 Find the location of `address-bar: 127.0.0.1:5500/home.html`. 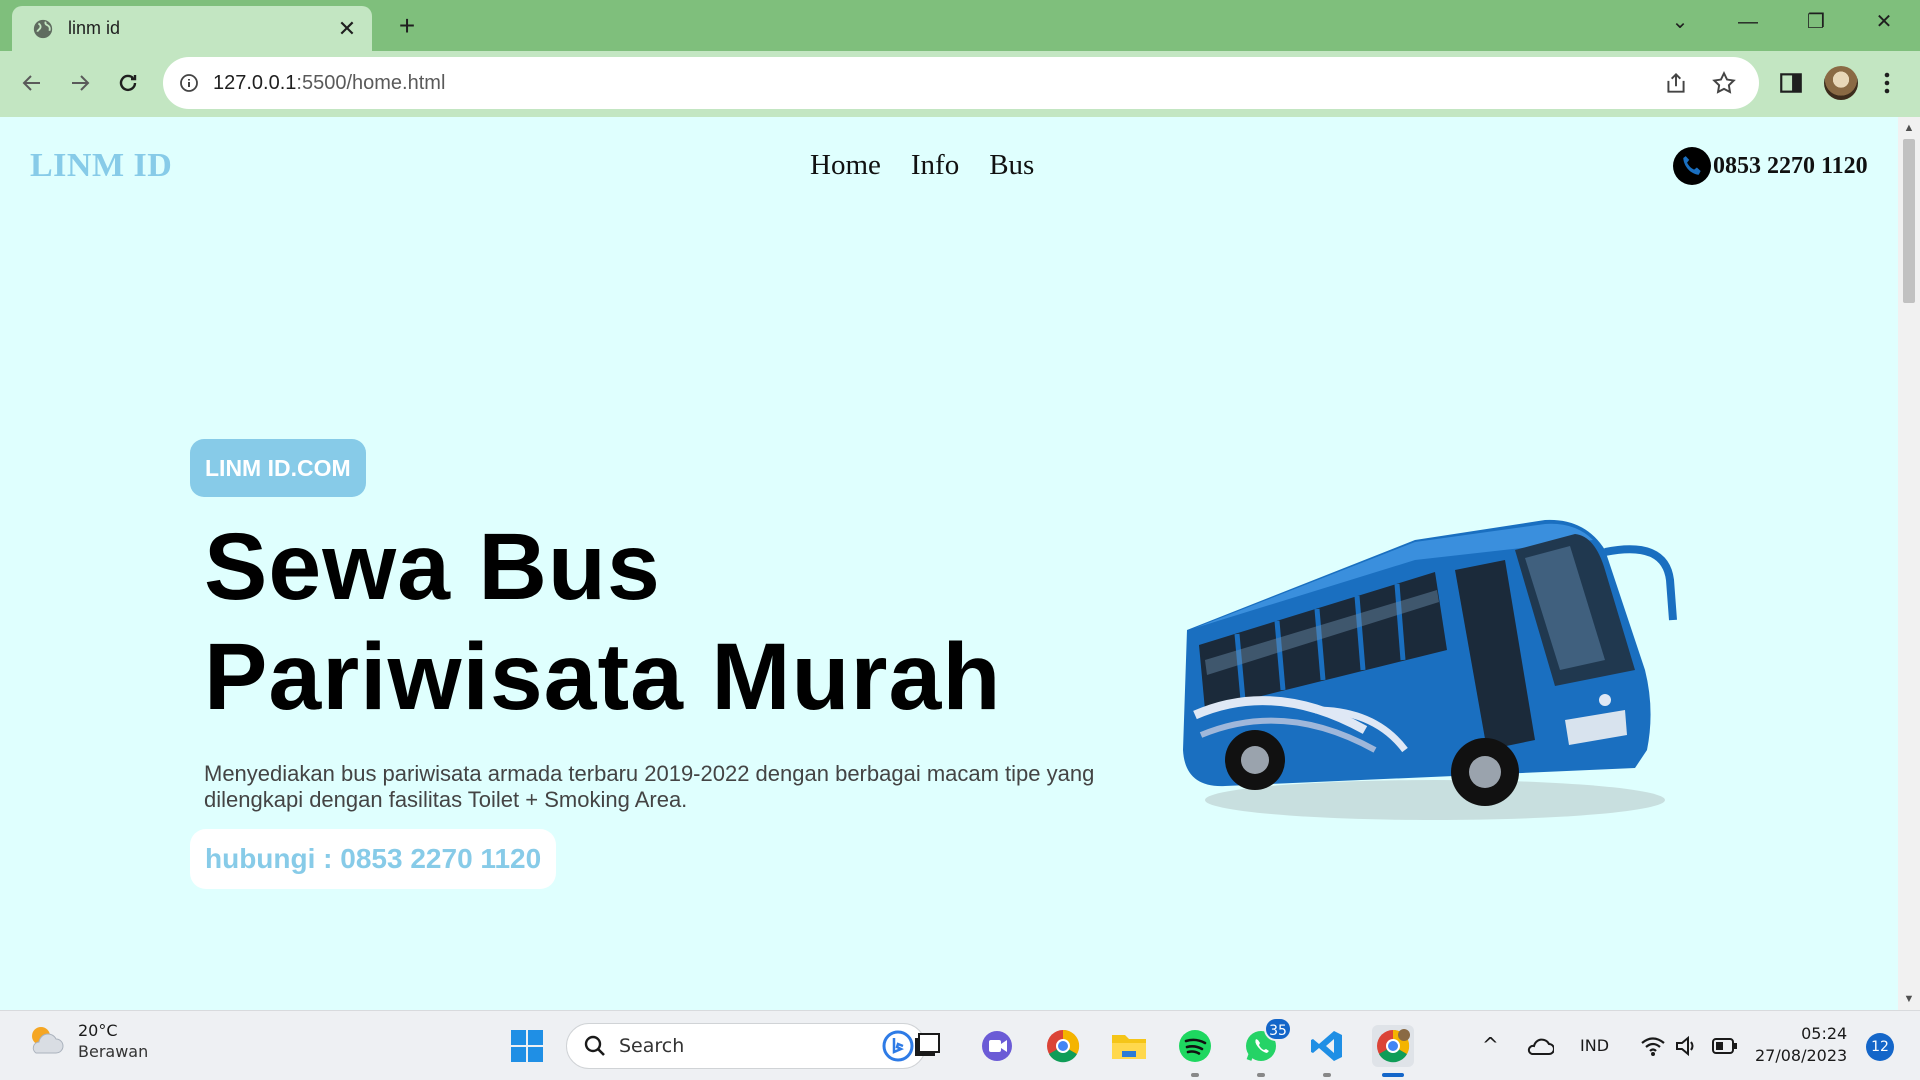

address-bar: 127.0.0.1:5500/home.html is located at coordinates (961, 83).